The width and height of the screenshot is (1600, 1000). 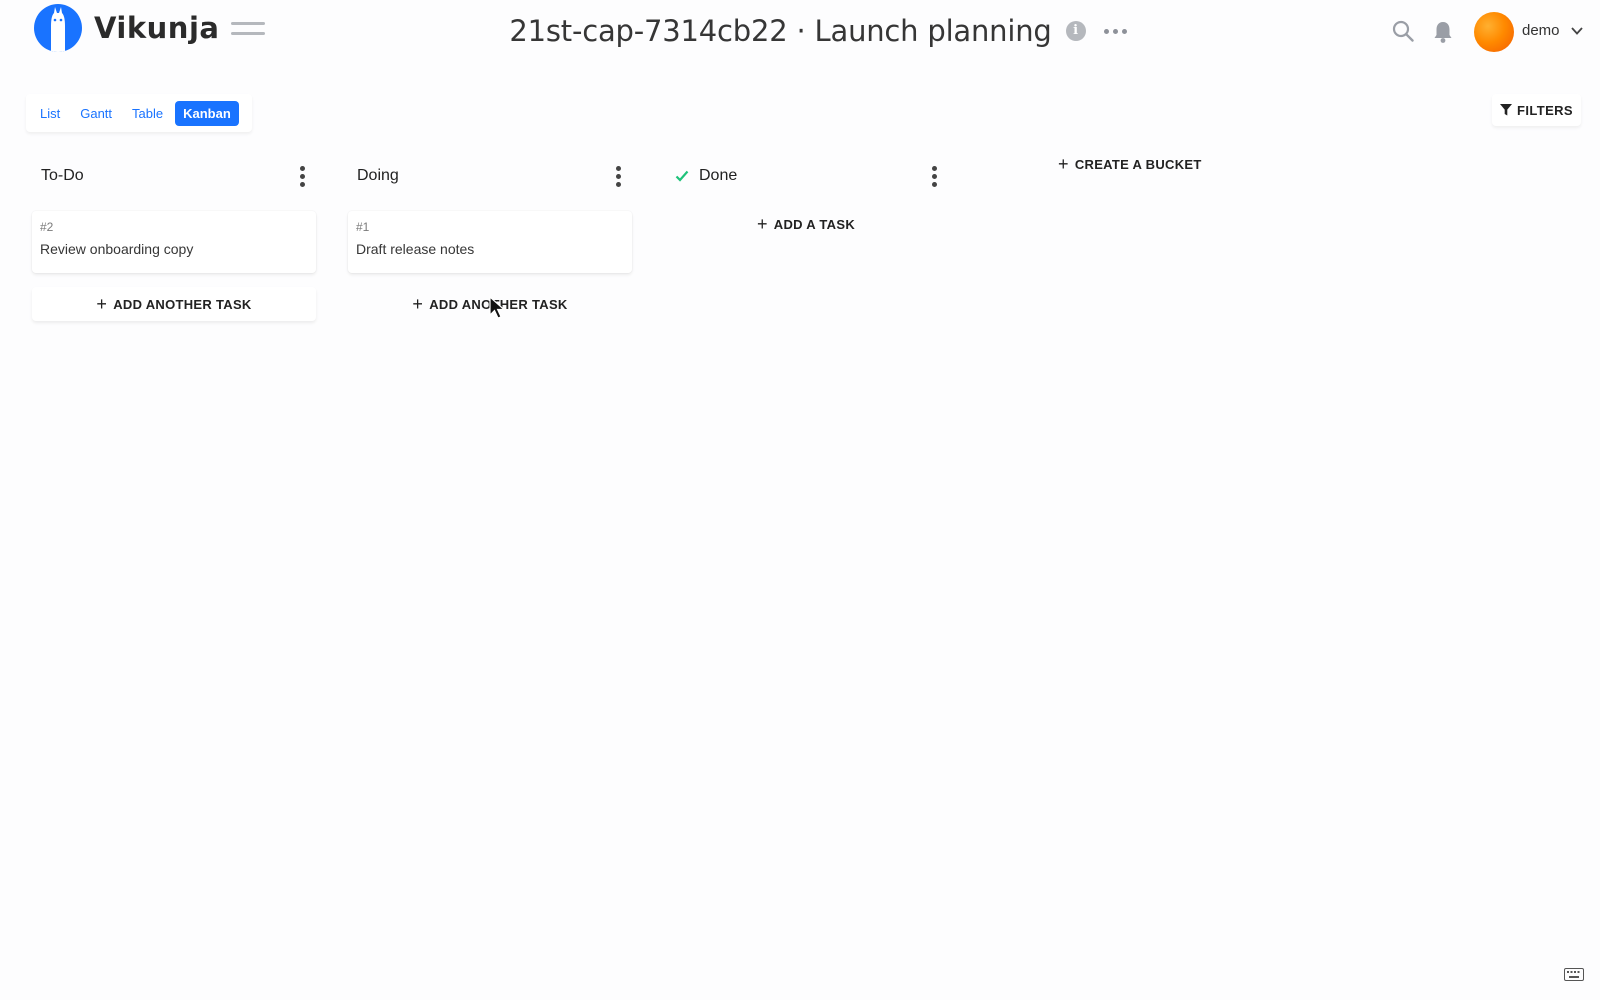 What do you see at coordinates (806, 198) in the screenshot?
I see `bucket-done: Done + ADD A TASK` at bounding box center [806, 198].